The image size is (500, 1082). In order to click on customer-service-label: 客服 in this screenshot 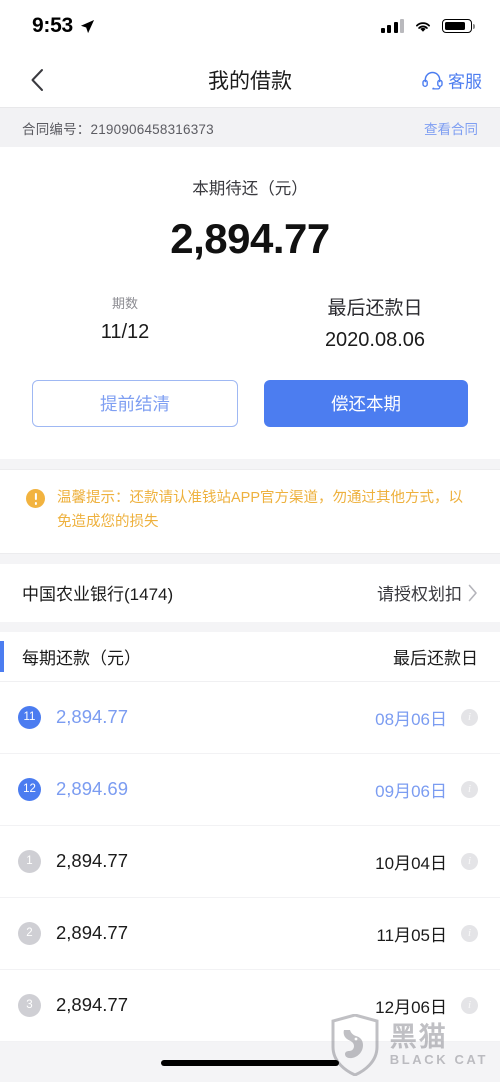, I will do `click(465, 81)`.